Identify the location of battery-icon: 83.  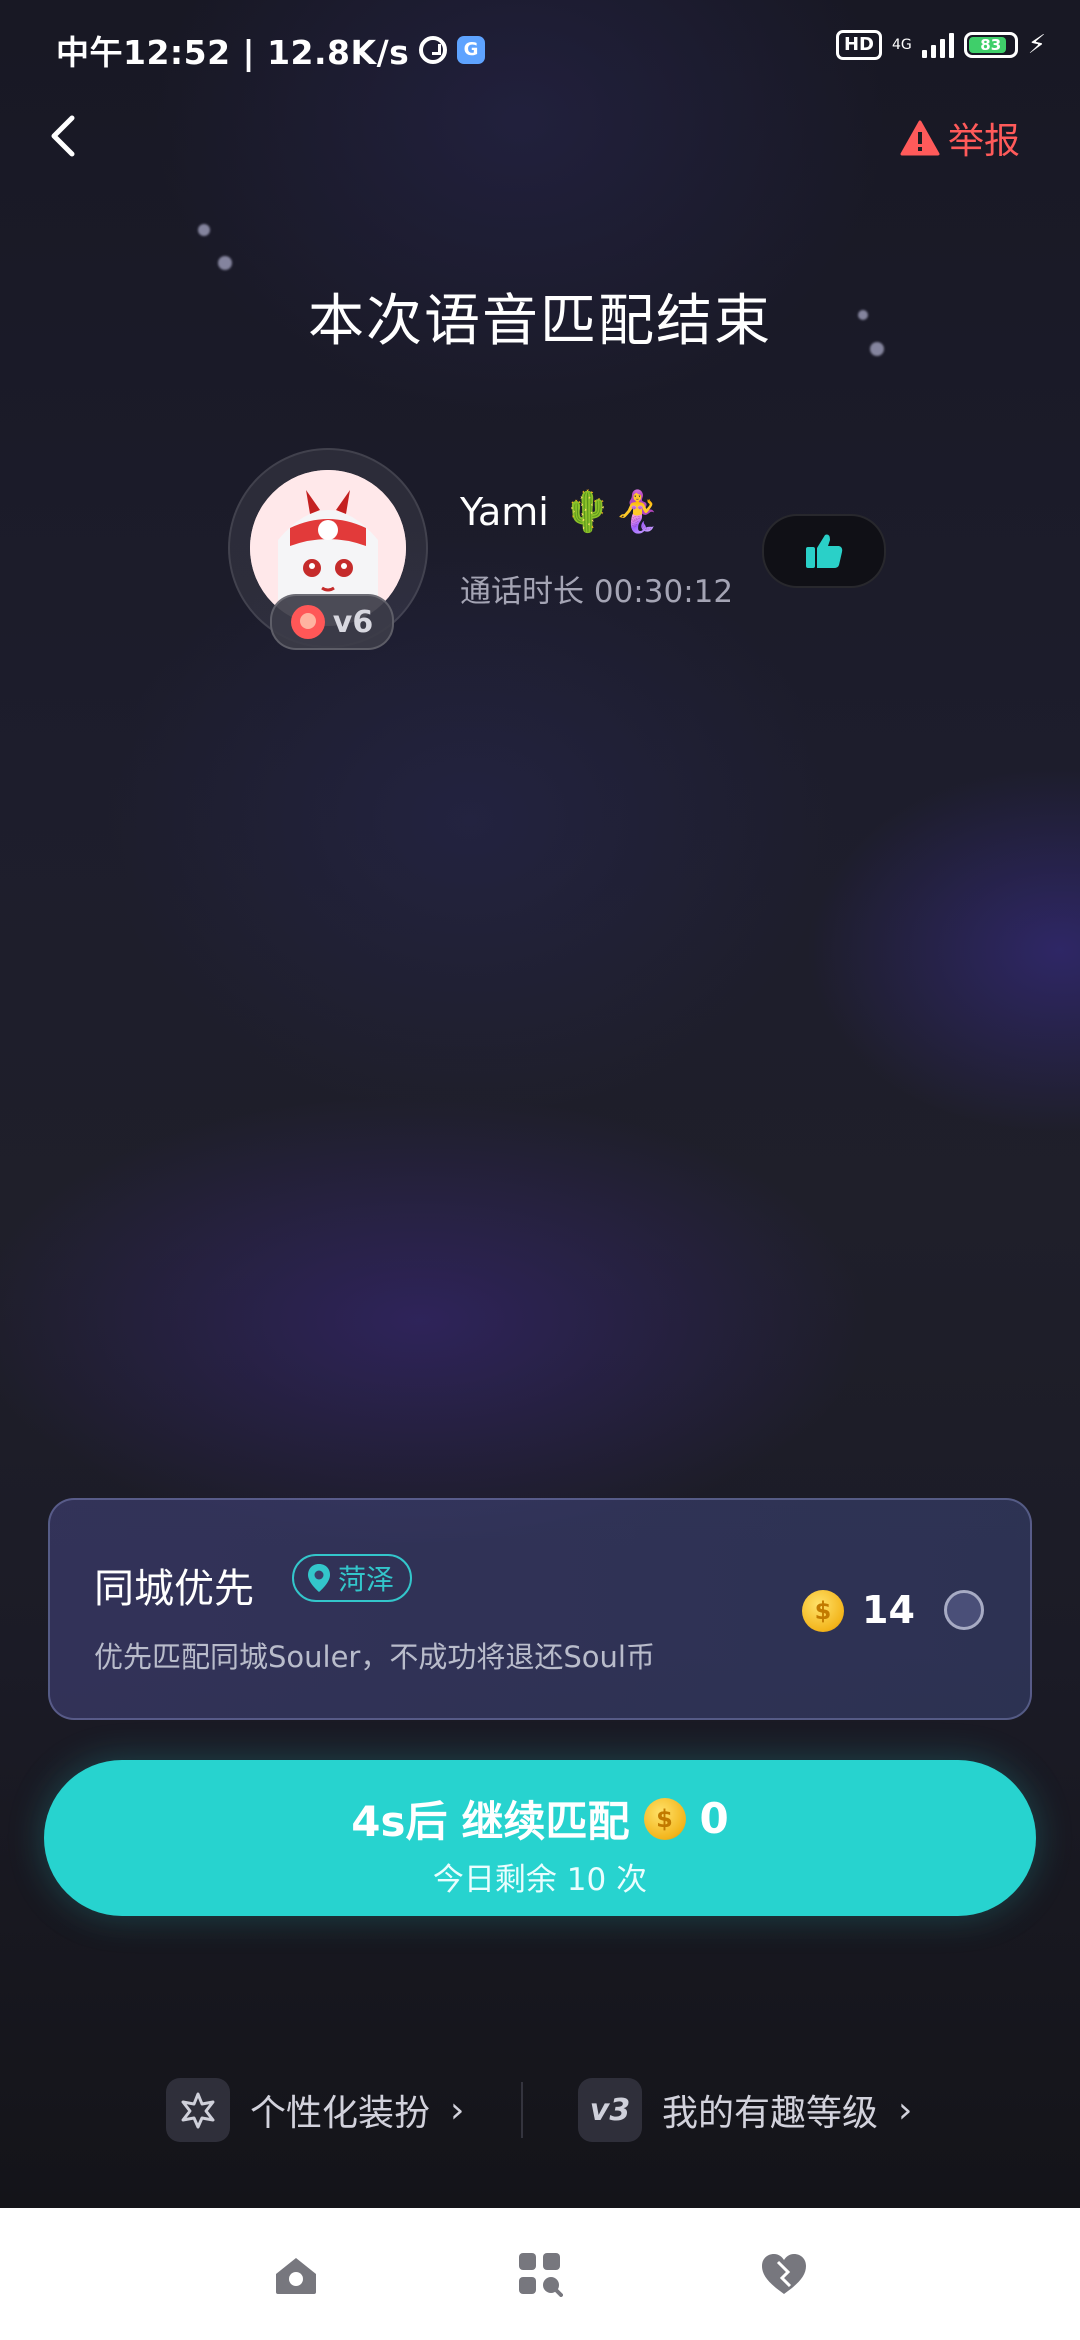
(990, 45).